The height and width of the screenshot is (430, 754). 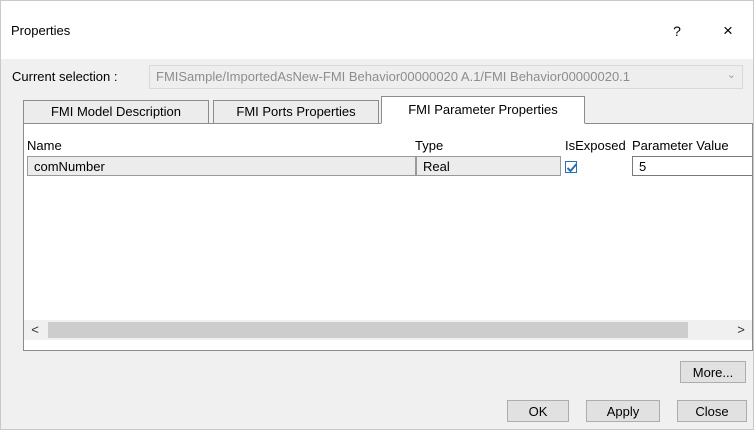 I want to click on column-header-parameter-value: Parameter Value, so click(x=680, y=145).